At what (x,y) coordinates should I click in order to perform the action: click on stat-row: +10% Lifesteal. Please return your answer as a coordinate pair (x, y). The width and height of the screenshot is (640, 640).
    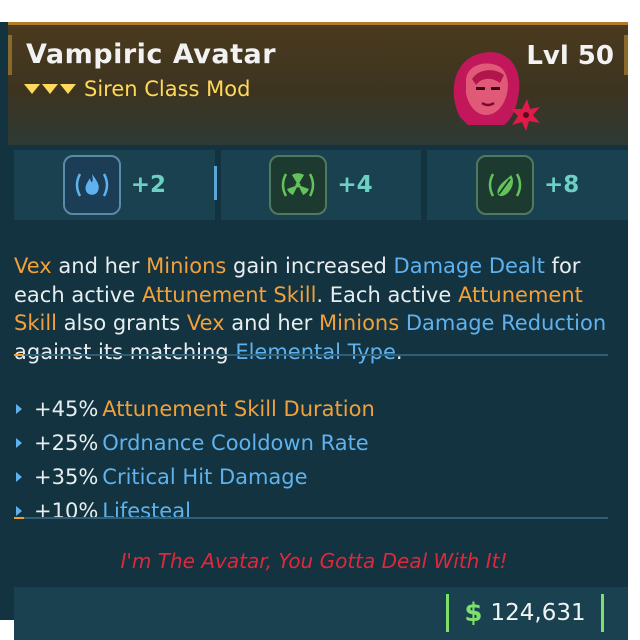
    Looking at the image, I should click on (314, 511).